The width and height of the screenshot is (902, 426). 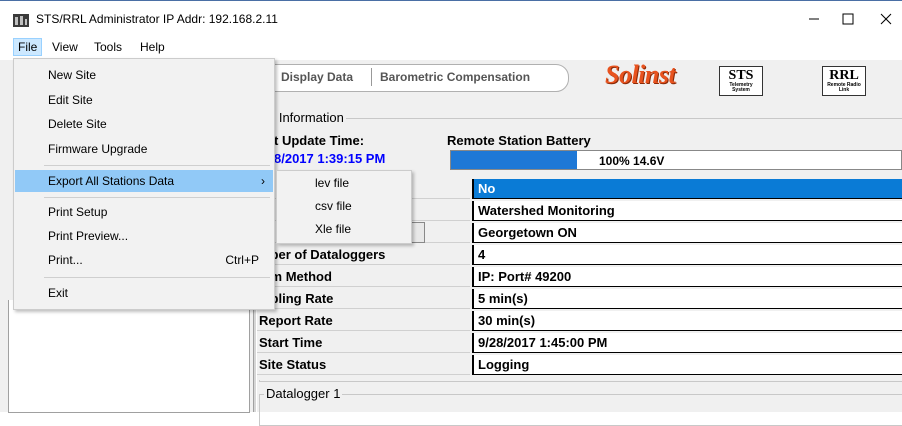 I want to click on battery-progress-bar: 100% 14.6V, so click(x=676, y=160).